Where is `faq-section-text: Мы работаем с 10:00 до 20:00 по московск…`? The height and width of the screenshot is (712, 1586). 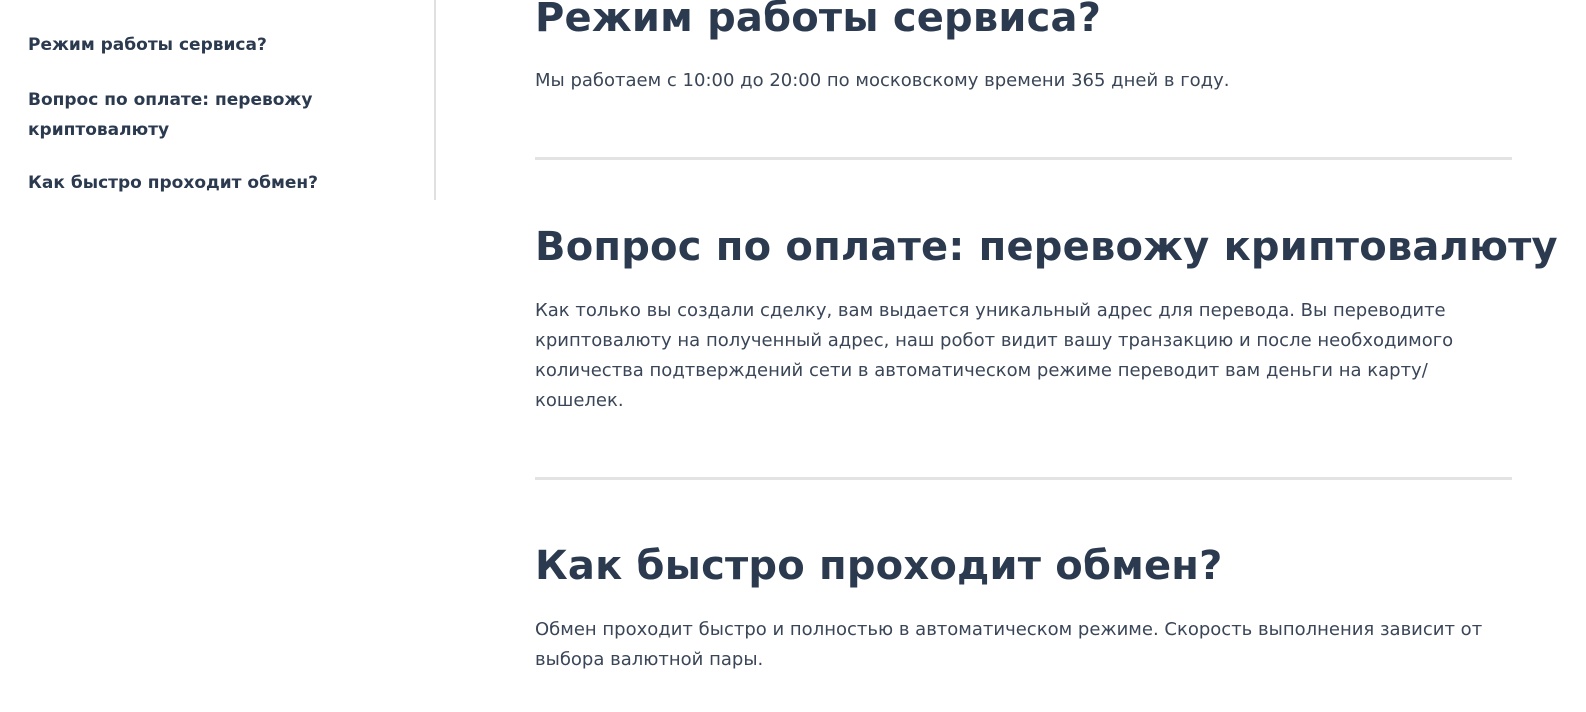 faq-section-text: Мы работаем с 10:00 до 20:00 по московск… is located at coordinates (882, 80).